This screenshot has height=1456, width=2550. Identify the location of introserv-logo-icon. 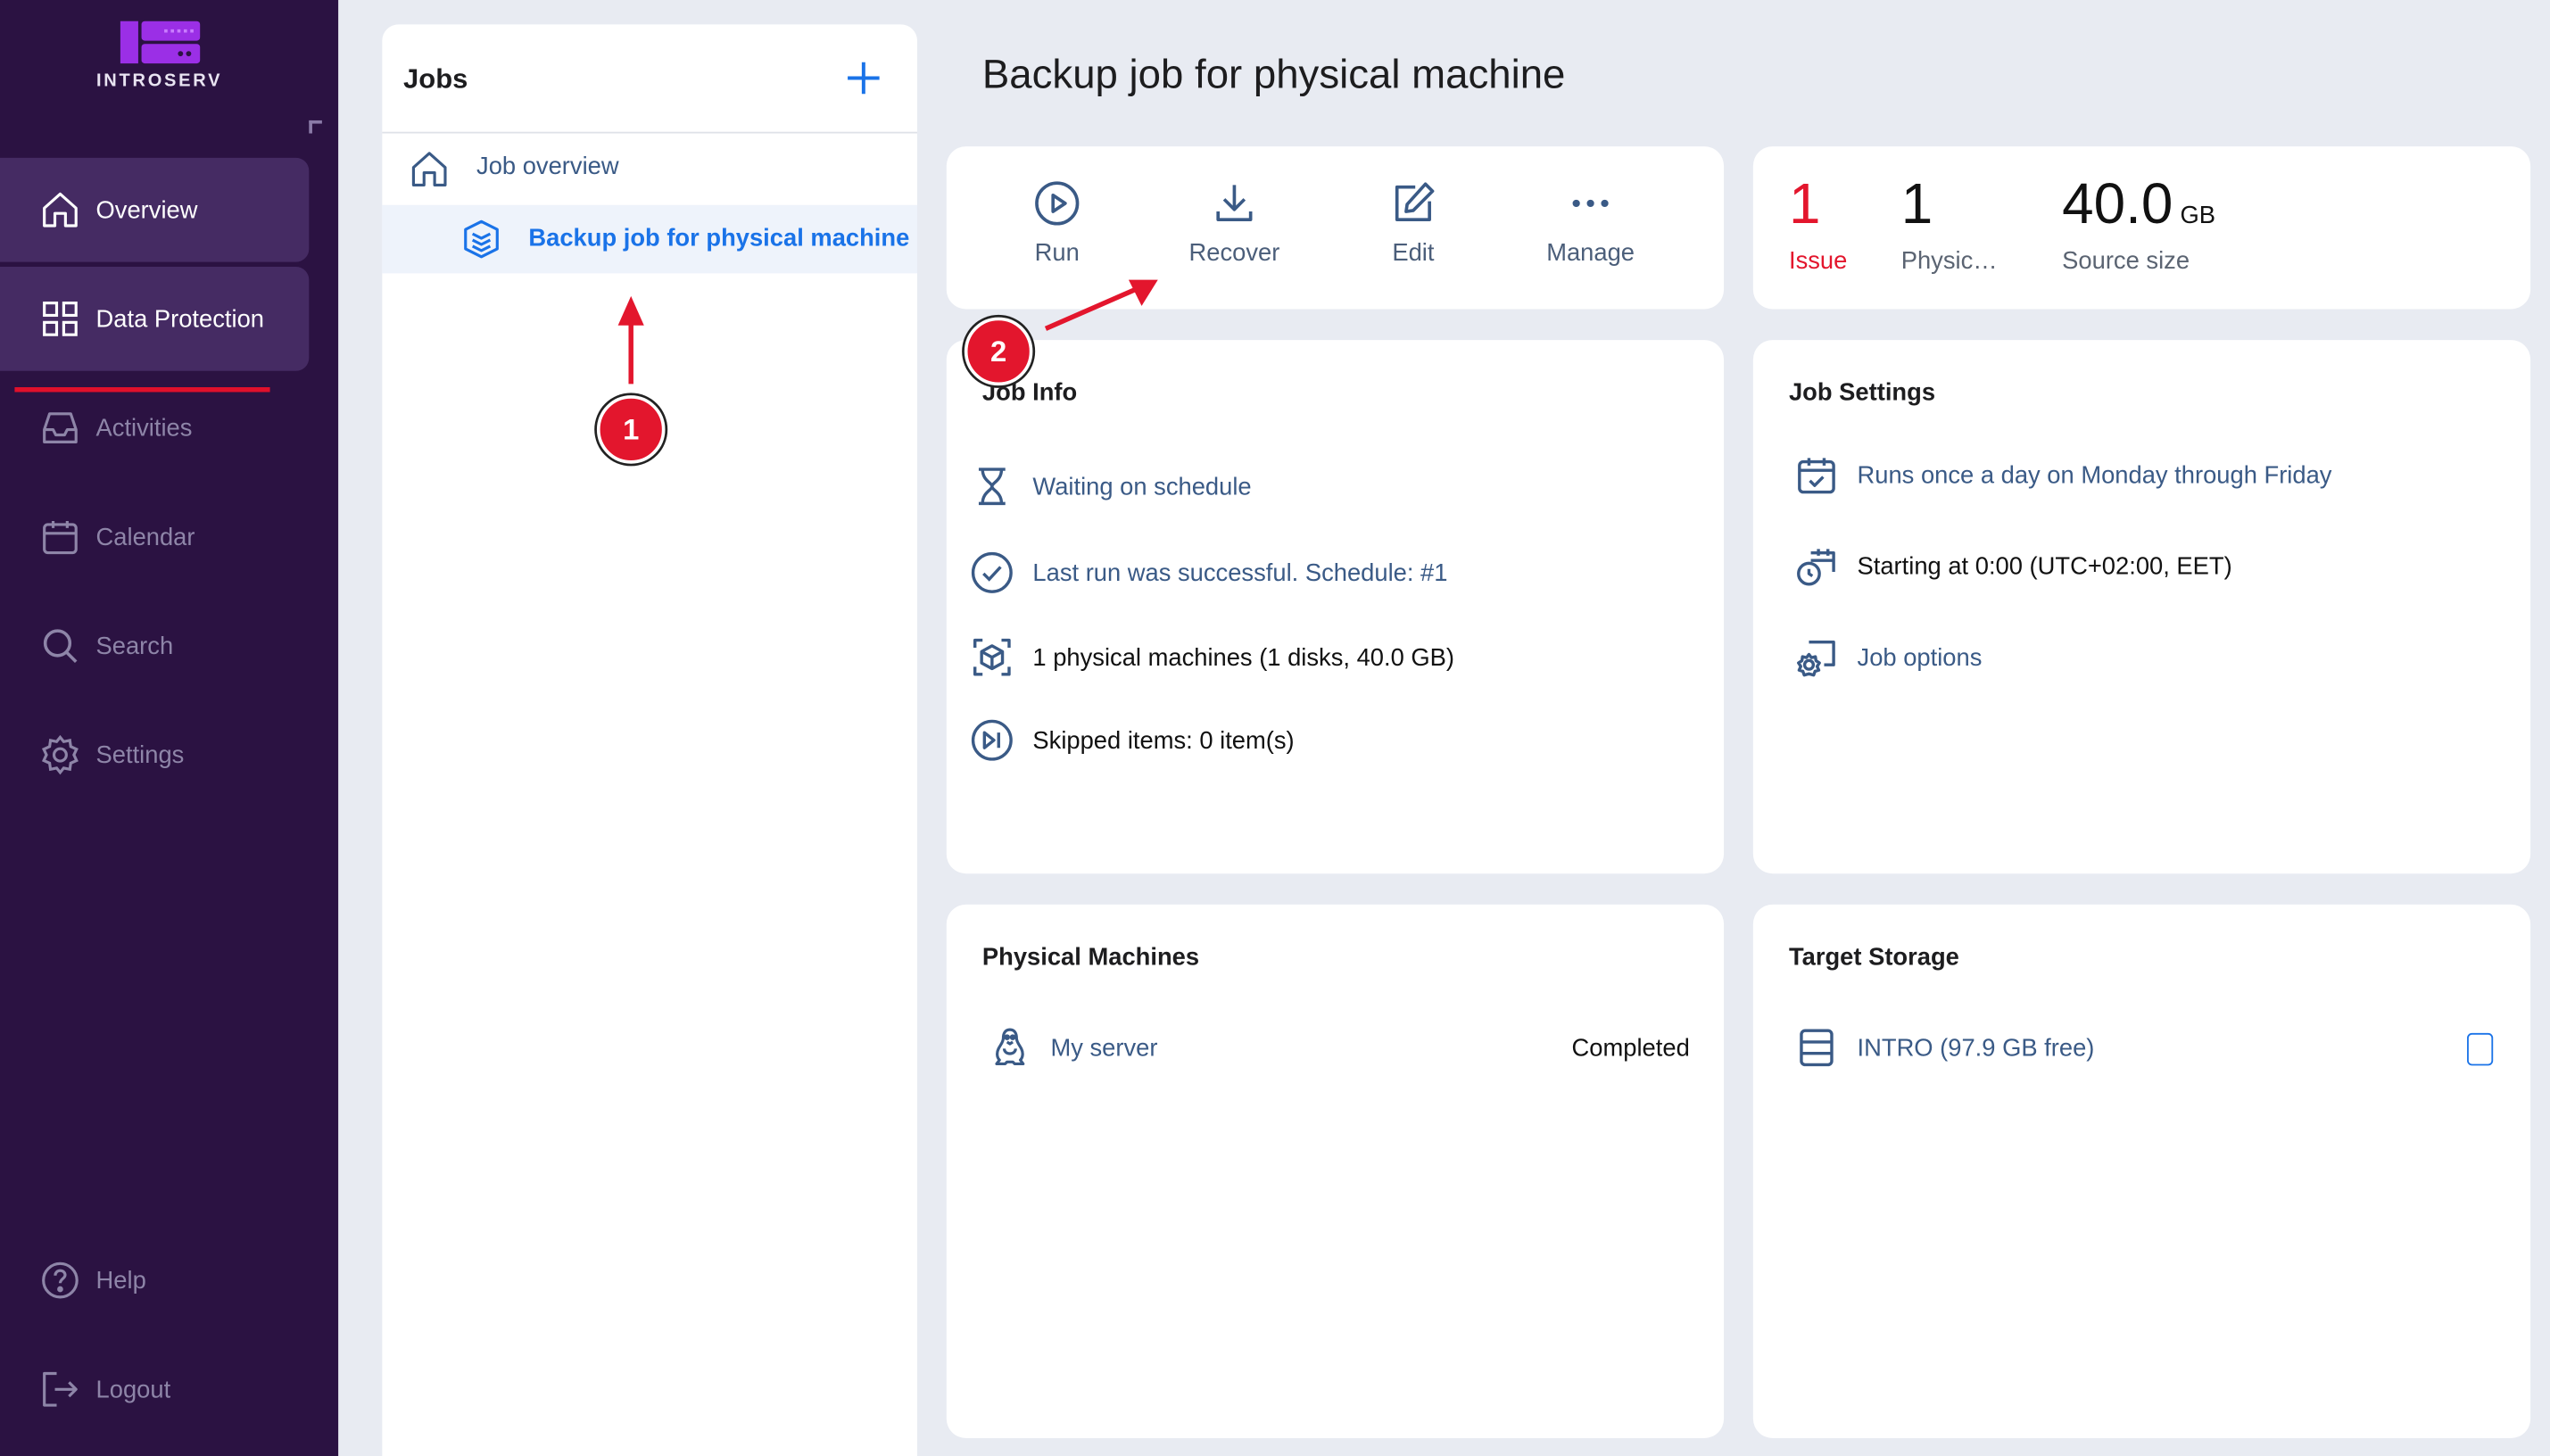
(161, 42).